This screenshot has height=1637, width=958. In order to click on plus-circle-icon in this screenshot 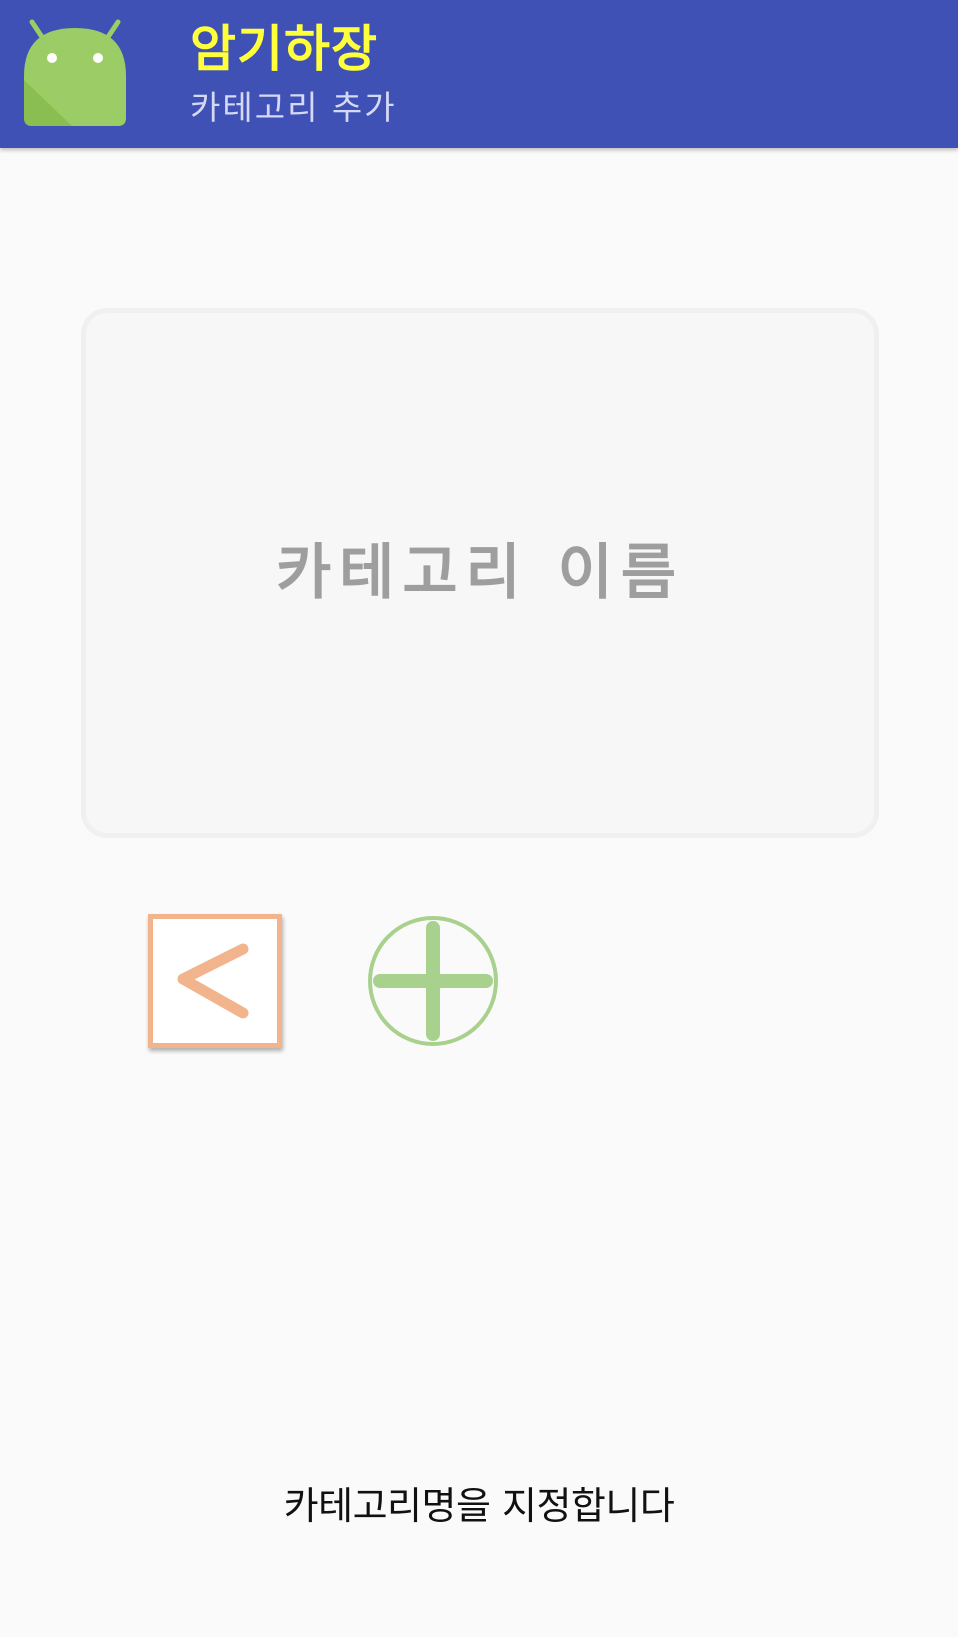, I will do `click(433, 981)`.